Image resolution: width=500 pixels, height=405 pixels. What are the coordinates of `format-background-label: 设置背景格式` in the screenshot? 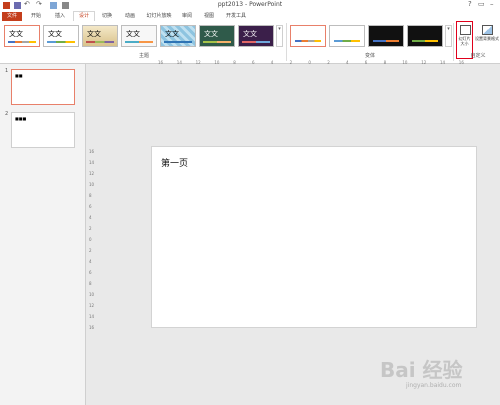 It's located at (487, 38).